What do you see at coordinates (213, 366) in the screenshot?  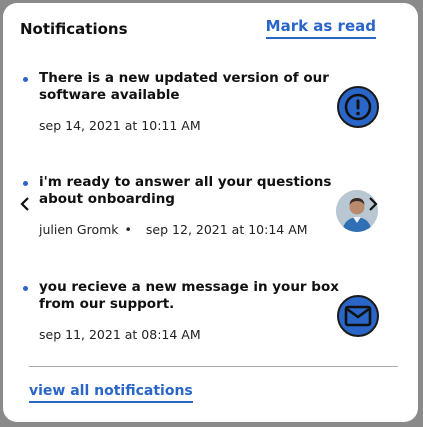 I see `divider` at bounding box center [213, 366].